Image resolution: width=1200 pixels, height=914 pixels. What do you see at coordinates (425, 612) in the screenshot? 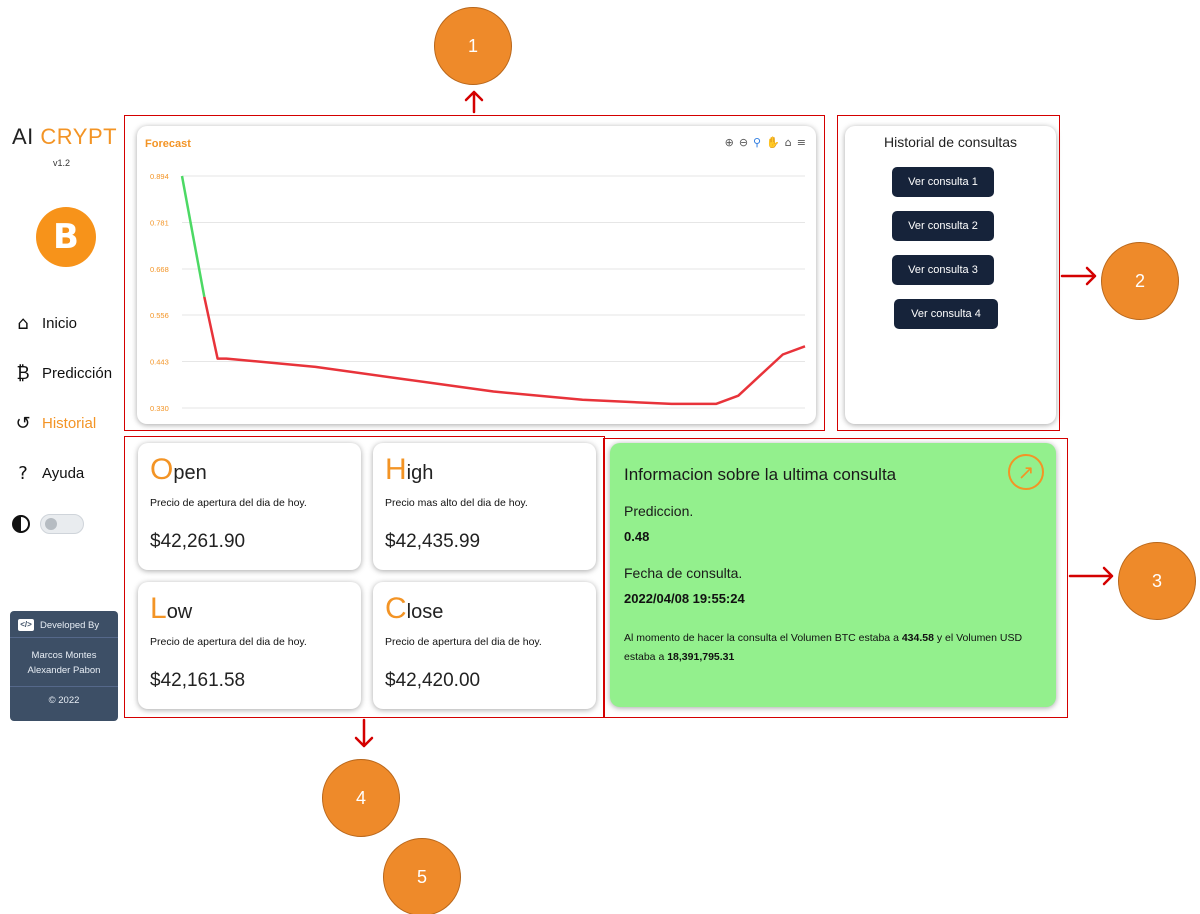
I see `stat-title-rest: lose` at bounding box center [425, 612].